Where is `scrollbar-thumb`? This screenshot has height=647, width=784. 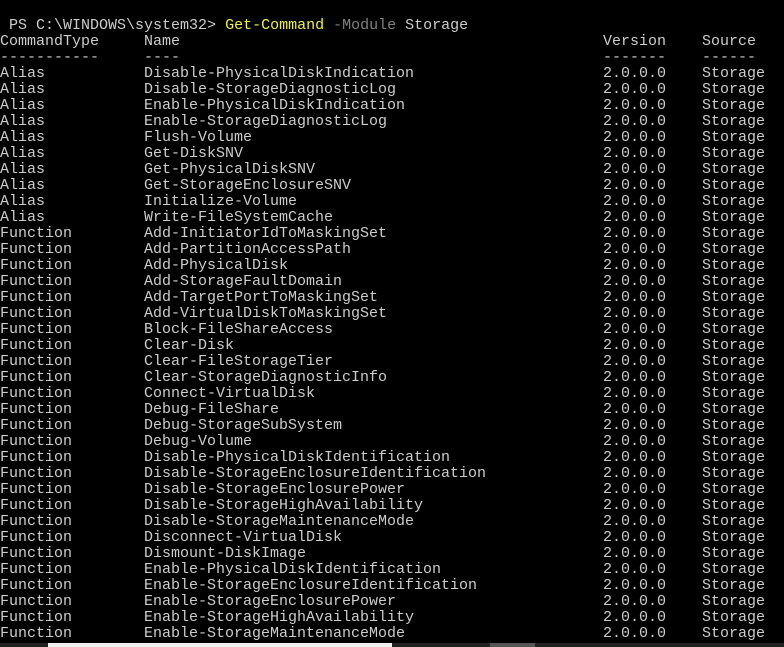 scrollbar-thumb is located at coordinates (220, 645).